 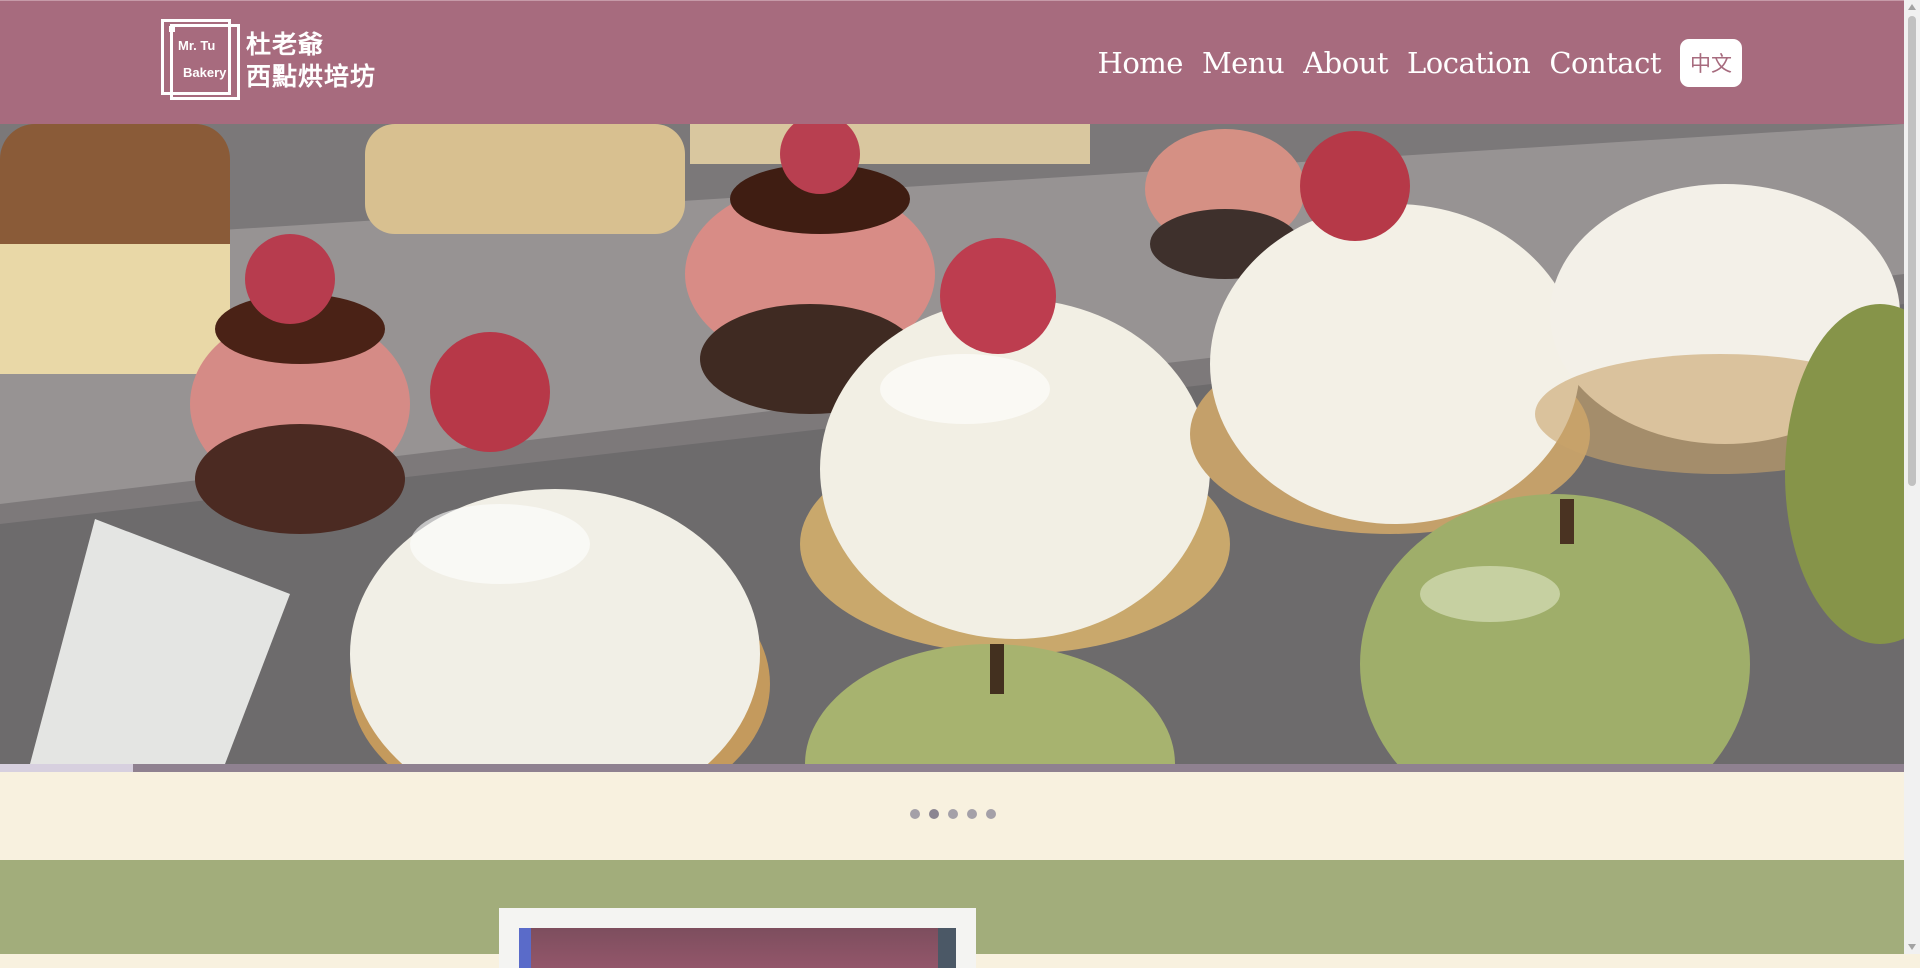 I want to click on main-navigation: Home Menu About Location Contact 中文, so click(x=1410, y=63).